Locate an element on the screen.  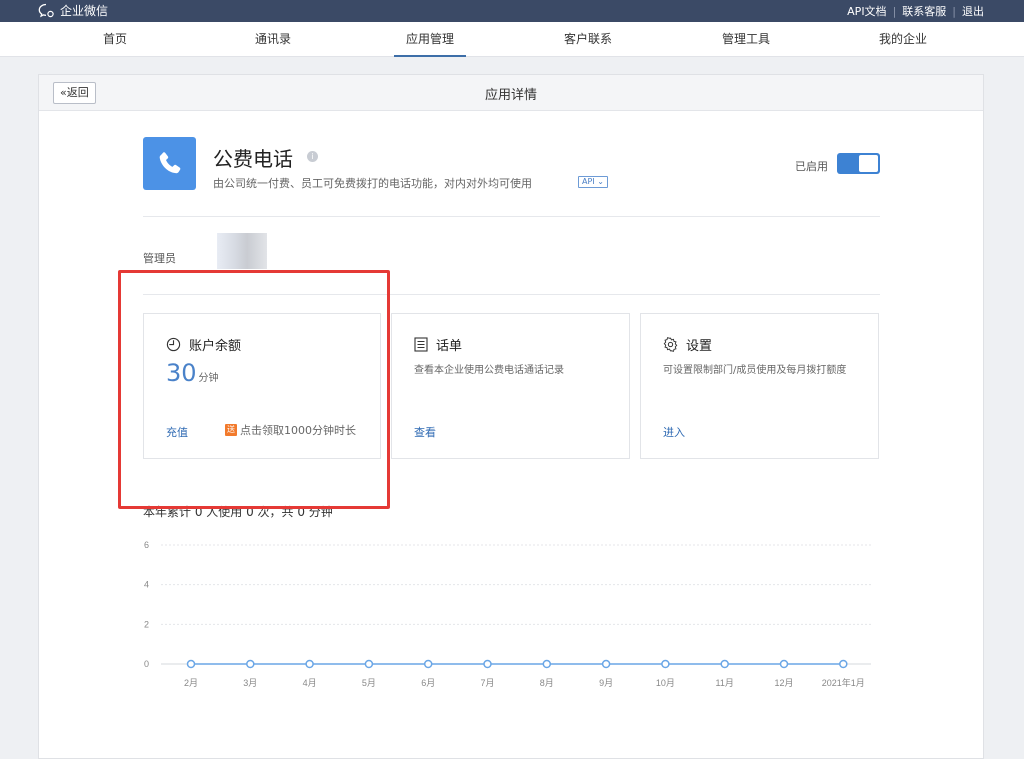
main-nav: 首页 通讯录 应用管理 客户联系 管理工具 我的企业 is located at coordinates (512, 39).